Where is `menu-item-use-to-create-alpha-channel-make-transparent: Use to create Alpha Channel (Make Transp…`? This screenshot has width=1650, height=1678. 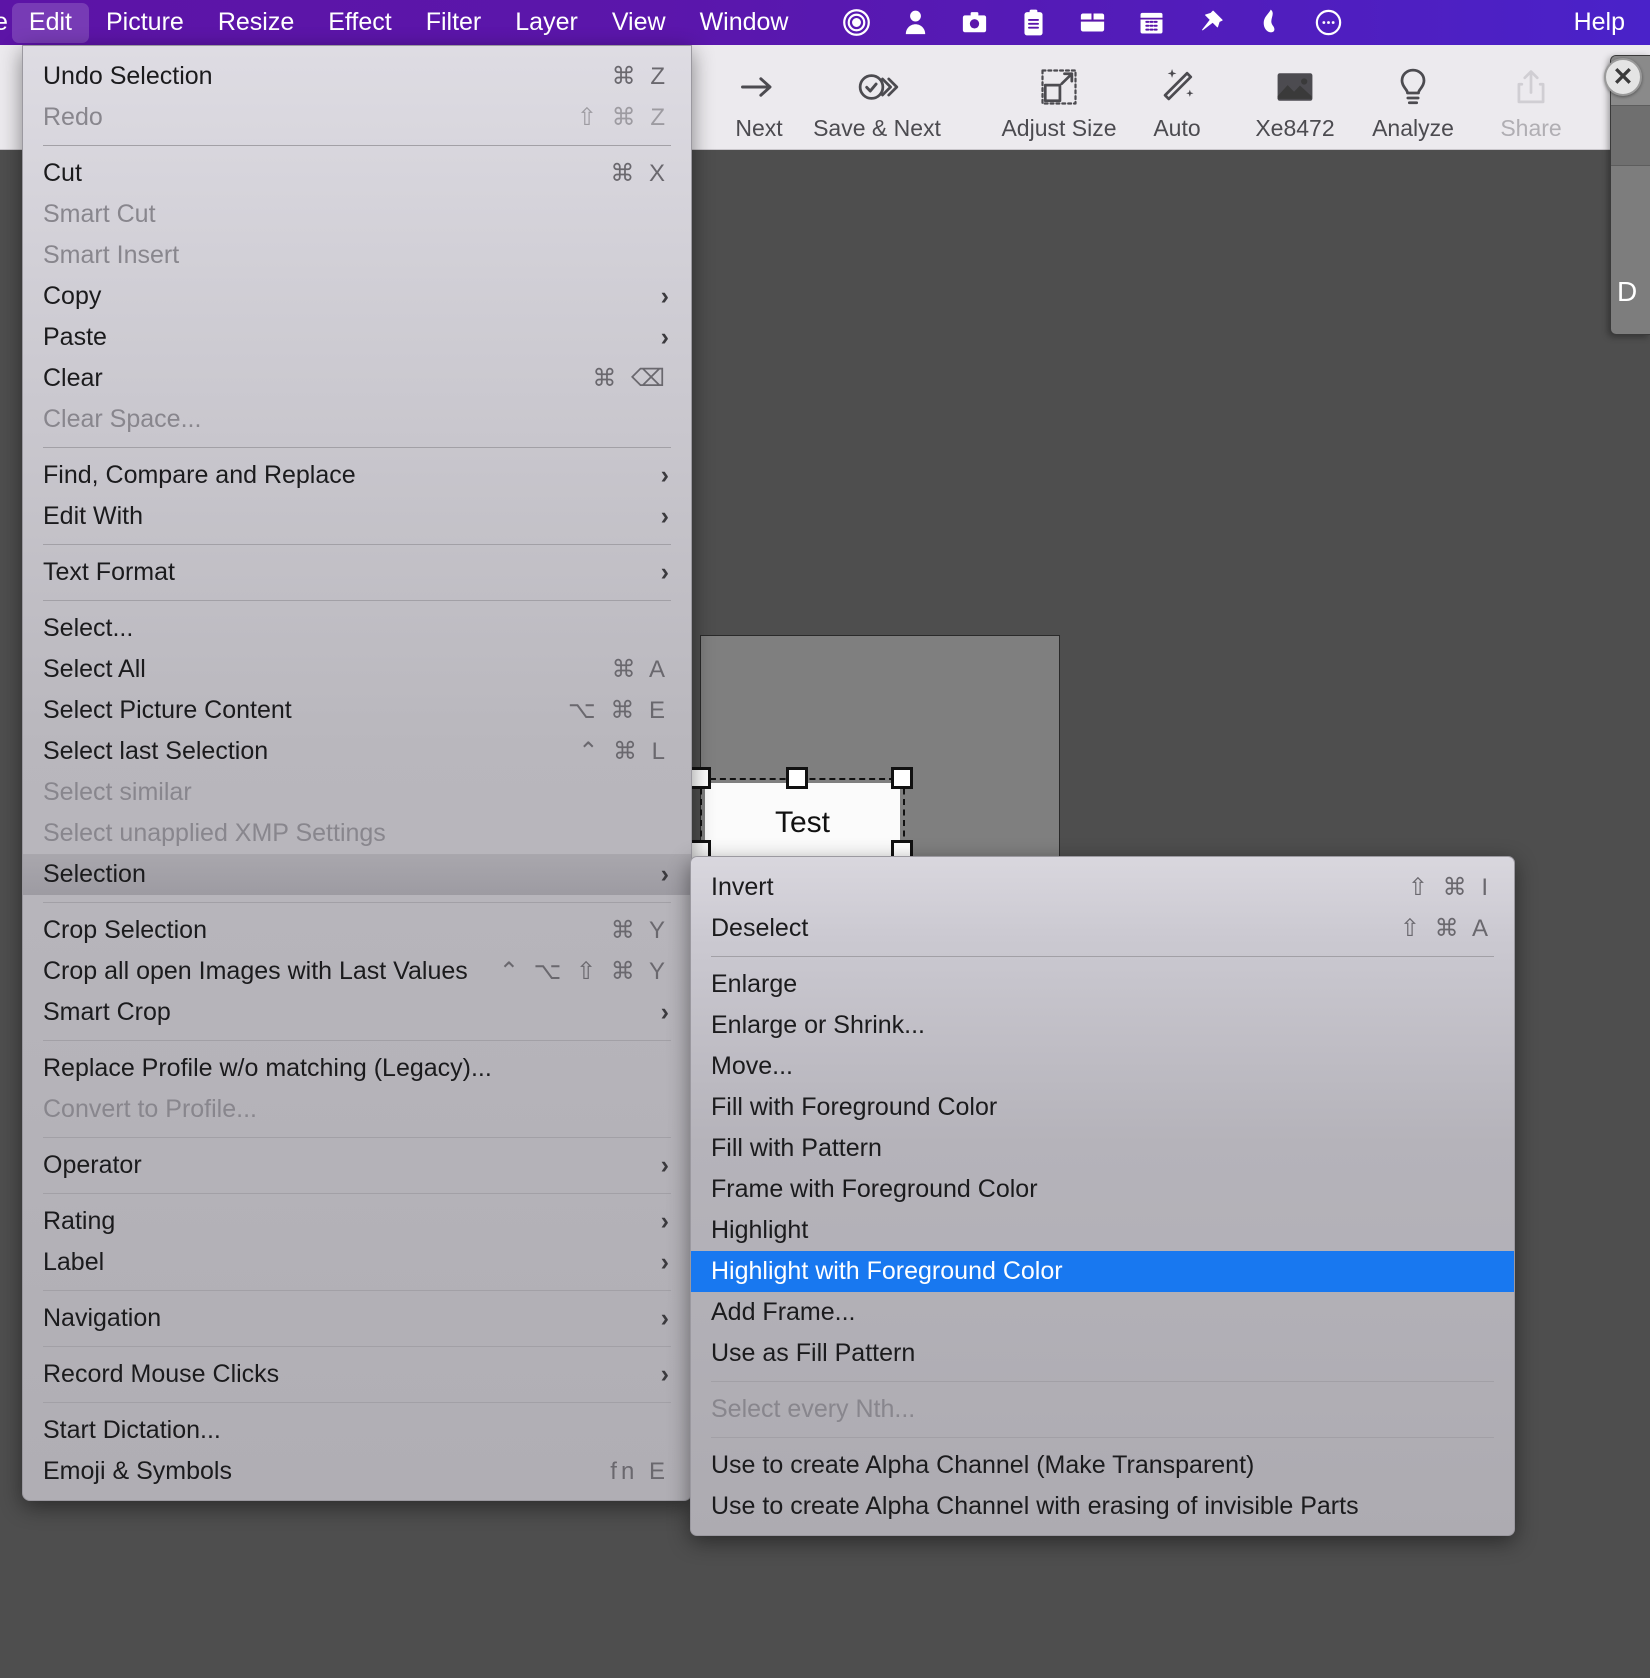 menu-item-use-to-create-alpha-channel-make-transparent: Use to create Alpha Channel (Make Transp… is located at coordinates (1102, 1465).